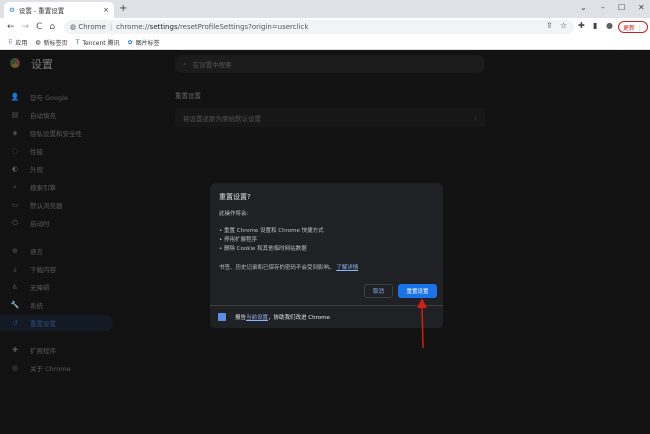 The image size is (650, 434). I want to click on sidebar-item: ◎ 关于 Chrome, so click(56, 368).